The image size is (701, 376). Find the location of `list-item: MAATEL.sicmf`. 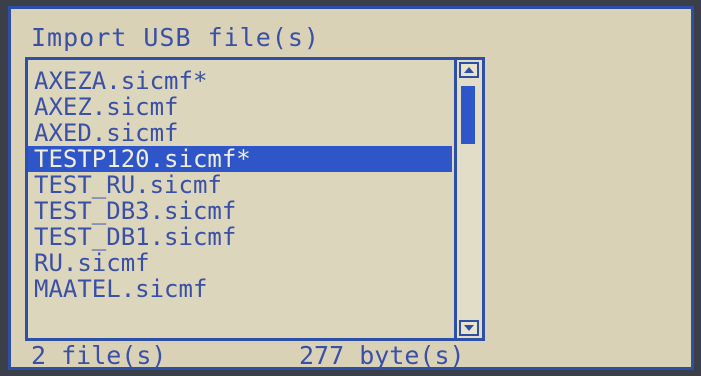

list-item: MAATEL.sicmf is located at coordinates (240, 289).